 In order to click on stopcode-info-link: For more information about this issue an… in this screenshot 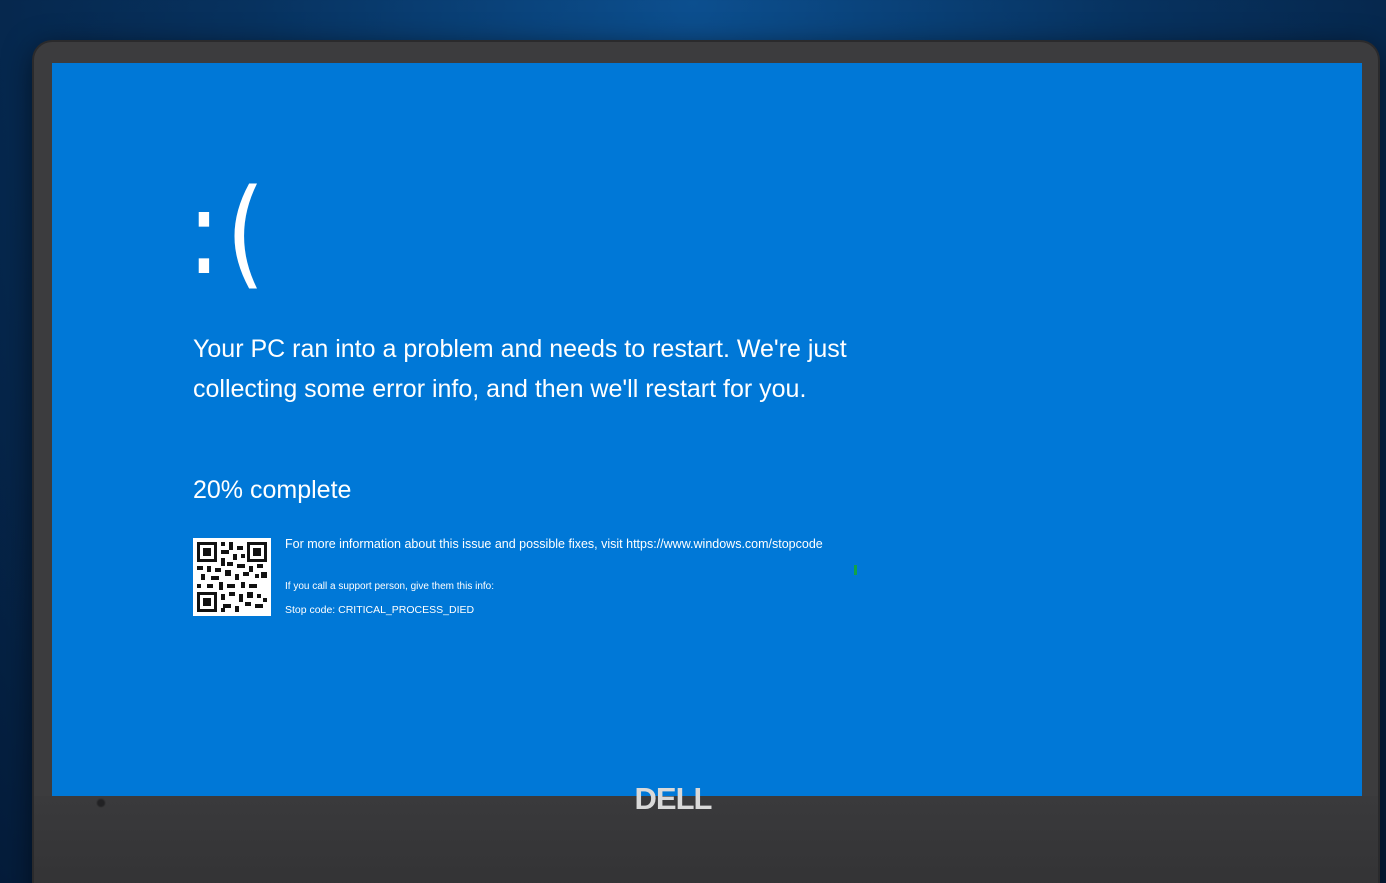, I will do `click(554, 544)`.